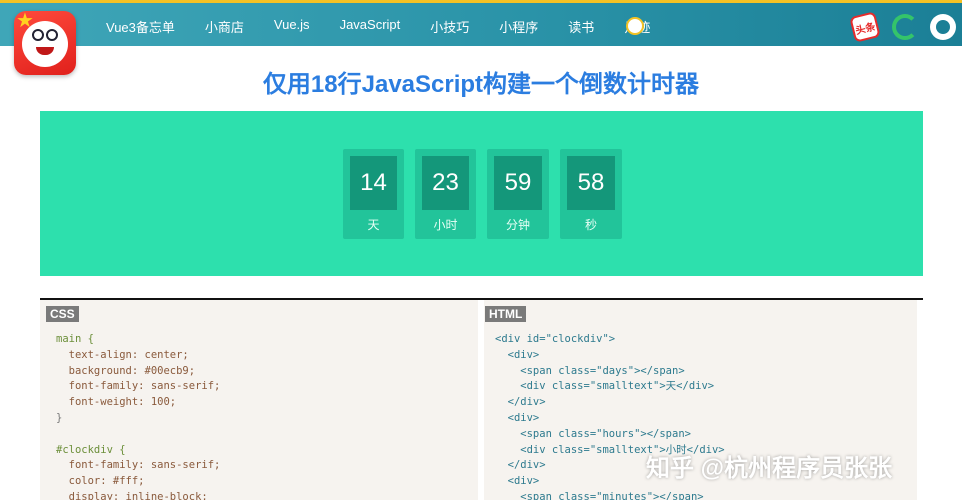  What do you see at coordinates (116, 402) in the screenshot?
I see `code-line: font-weight: 100;` at bounding box center [116, 402].